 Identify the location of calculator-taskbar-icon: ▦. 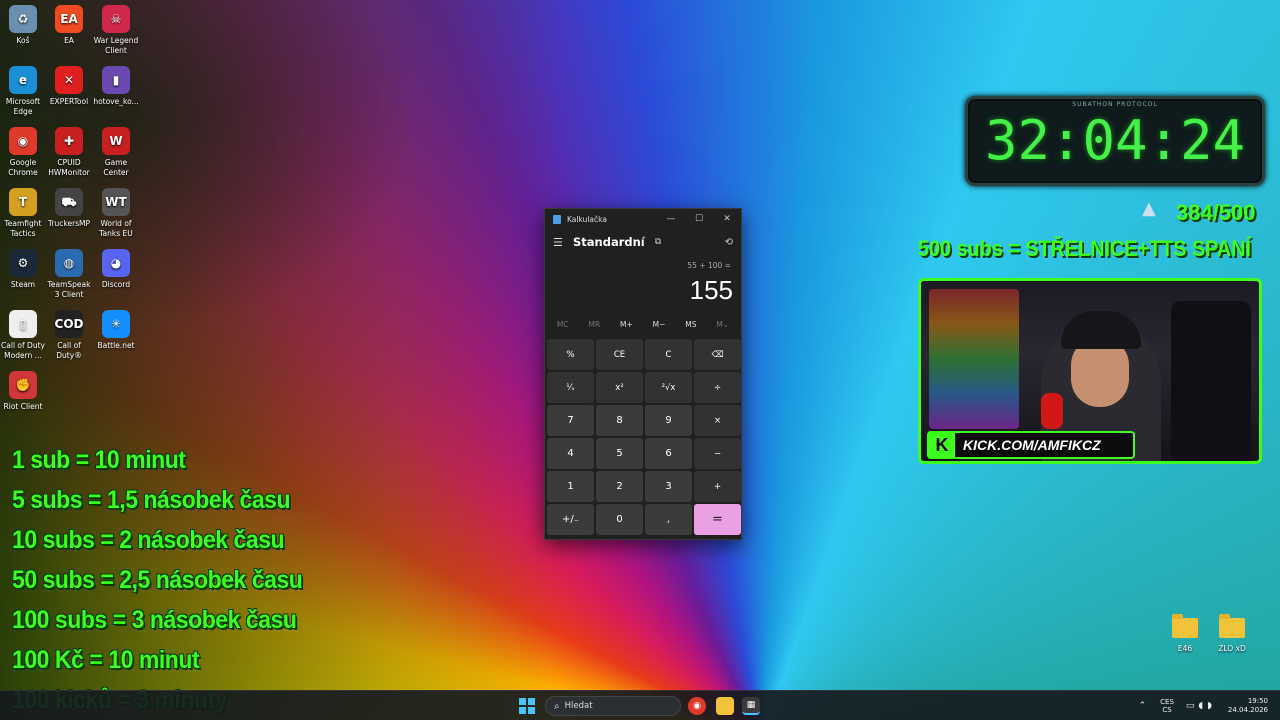
(751, 706).